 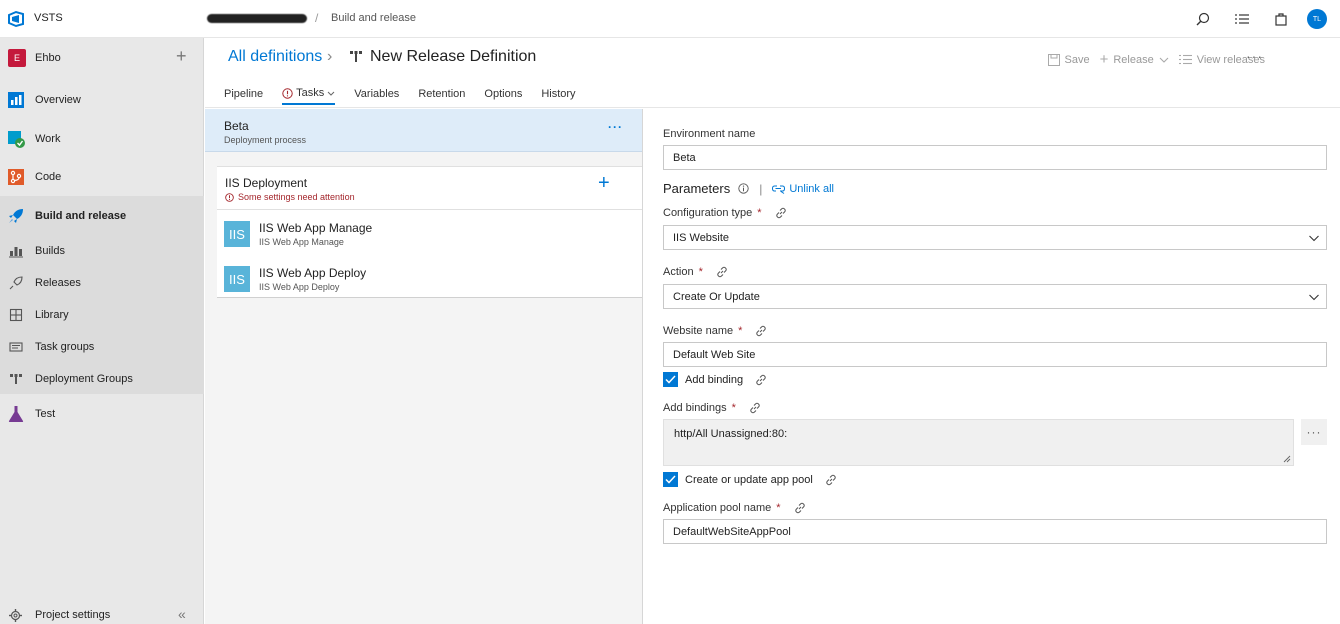 What do you see at coordinates (16, 177) in the screenshot?
I see `code-icon` at bounding box center [16, 177].